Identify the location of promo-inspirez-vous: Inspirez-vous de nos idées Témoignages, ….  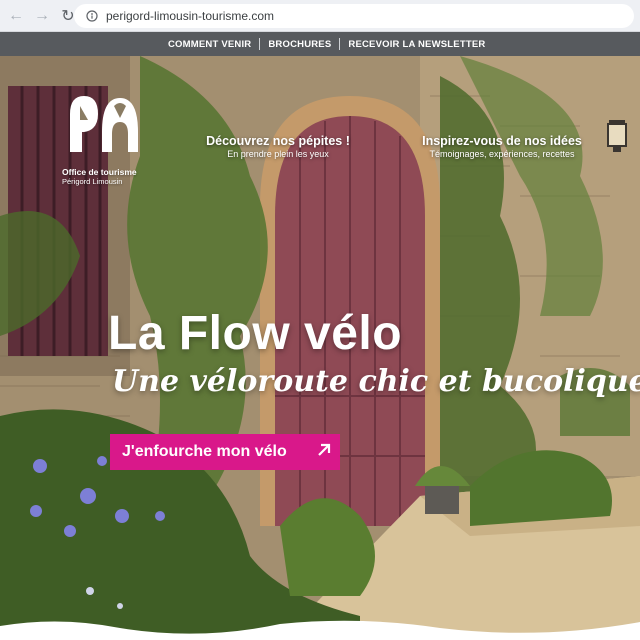
(502, 146).